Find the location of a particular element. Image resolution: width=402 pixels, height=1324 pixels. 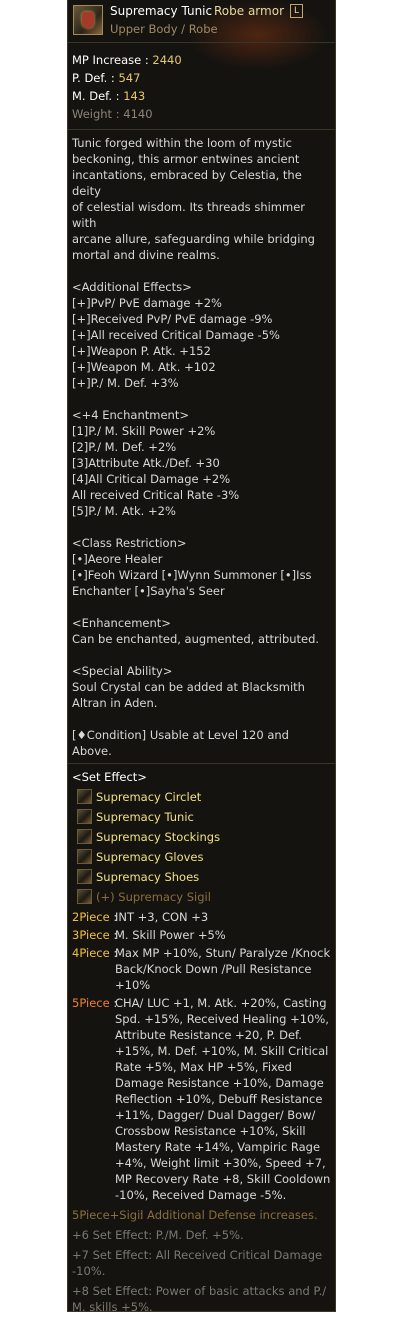

set-item-name: Supremacy Shoes is located at coordinates (148, 877).